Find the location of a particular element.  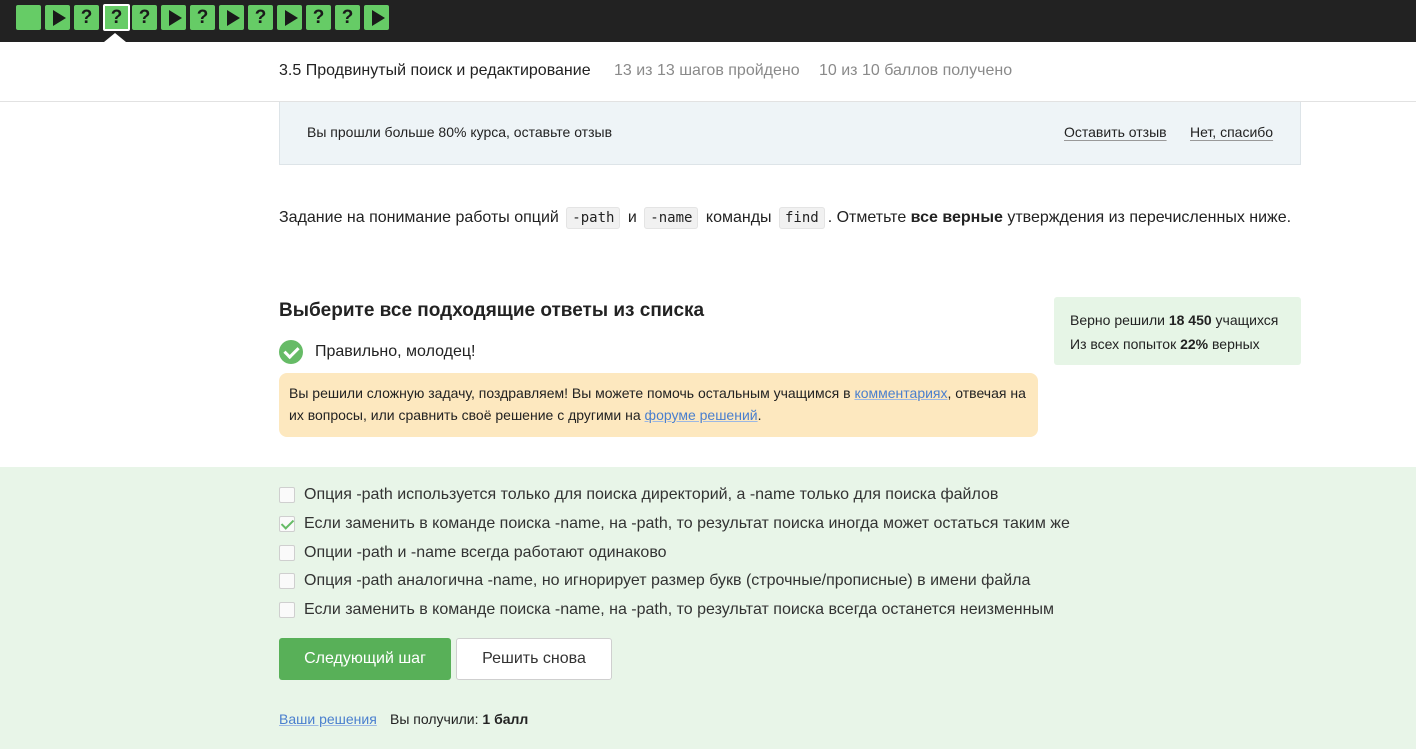

step-6-video is located at coordinates (173, 17).